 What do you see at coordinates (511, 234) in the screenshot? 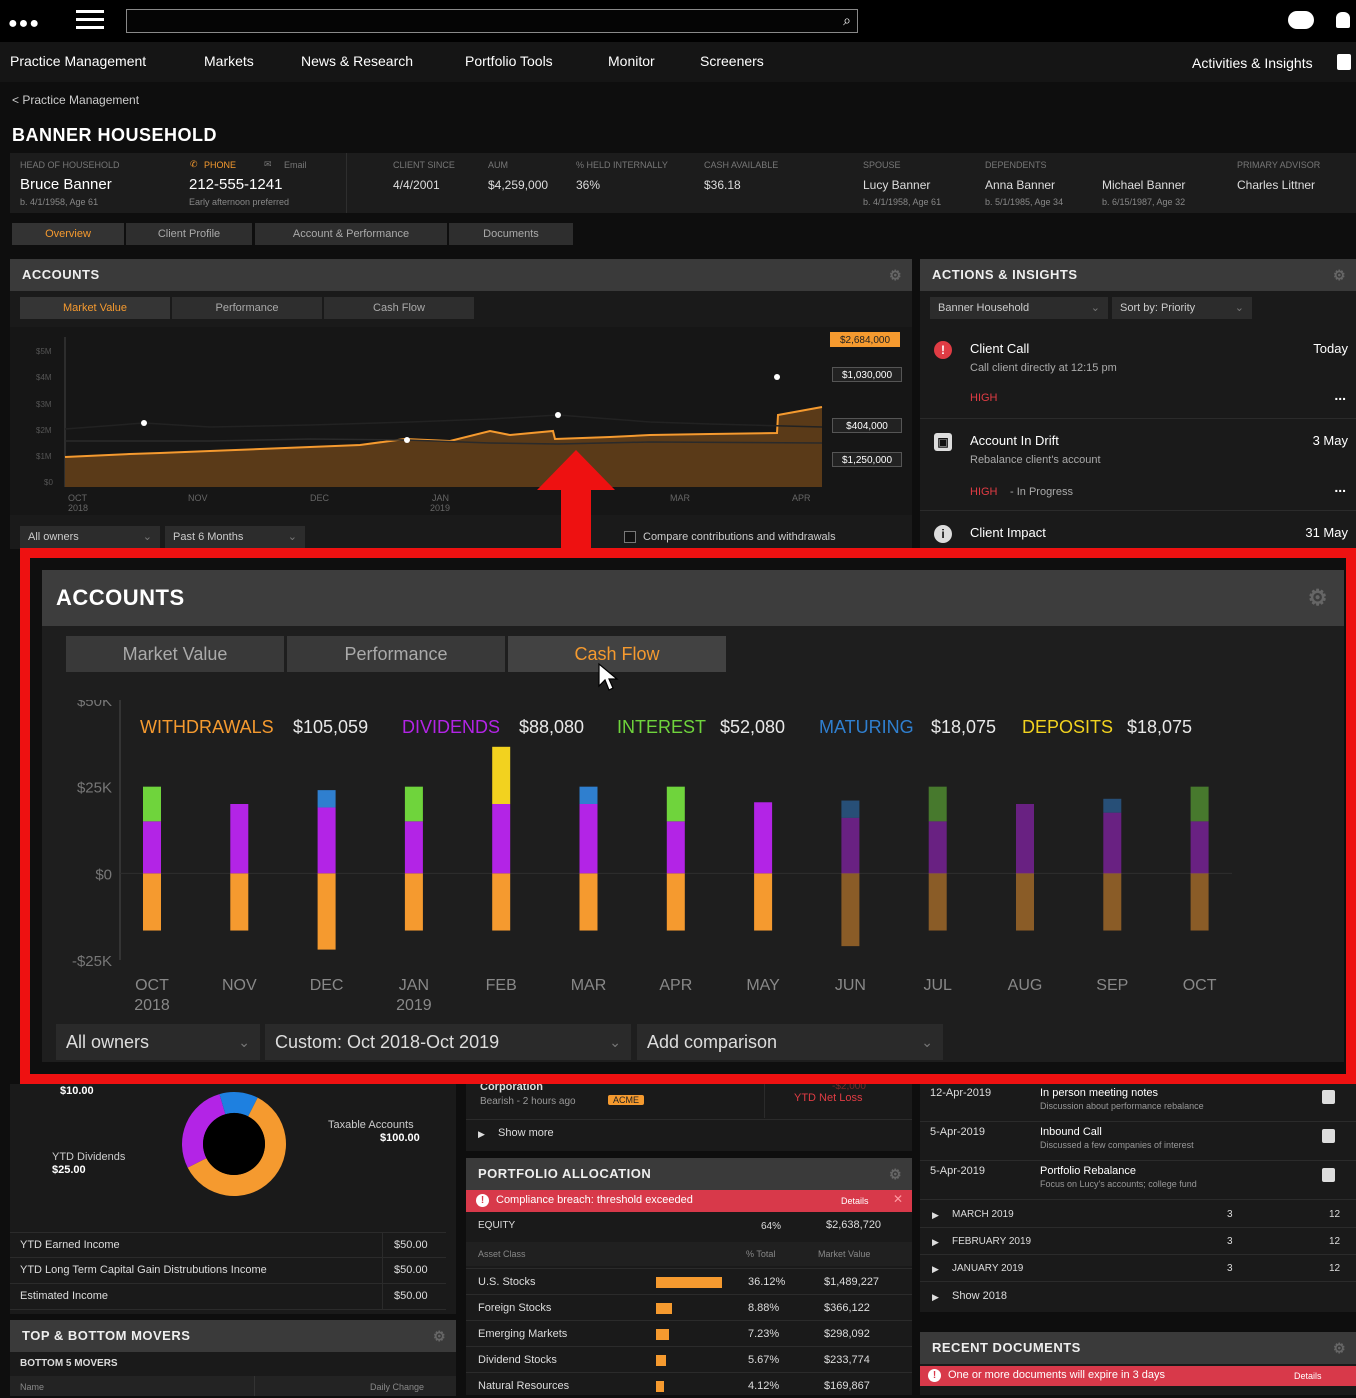
I see `tab-documents: Documents` at bounding box center [511, 234].